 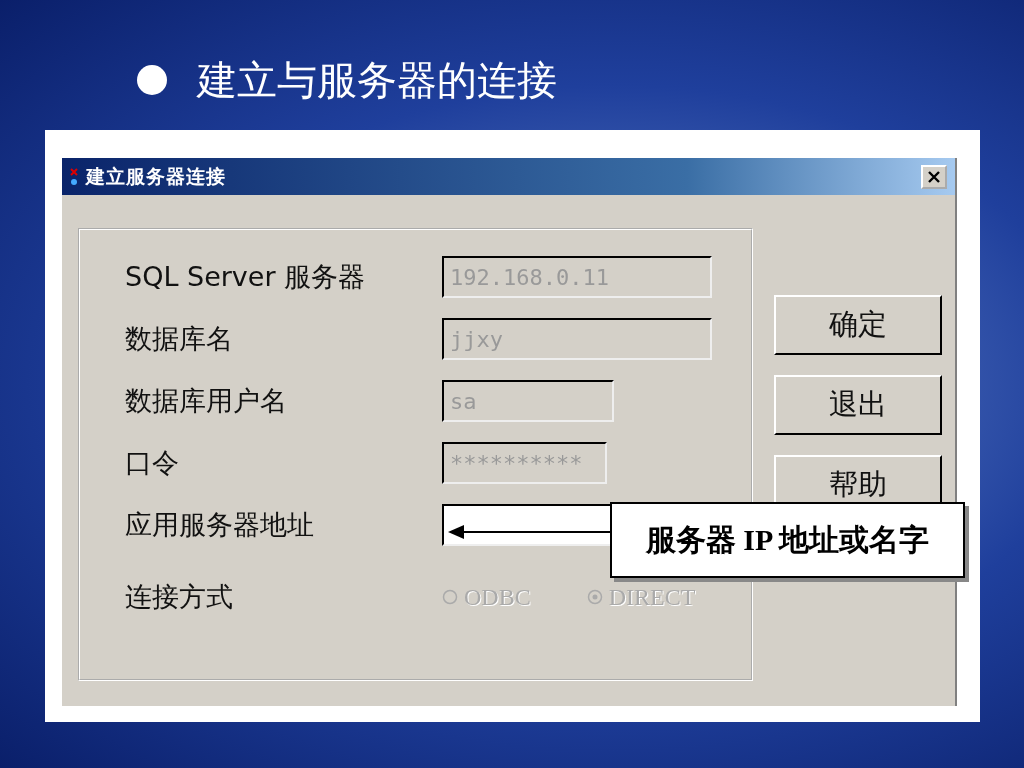 I want to click on bullet-icon, so click(x=152, y=80).